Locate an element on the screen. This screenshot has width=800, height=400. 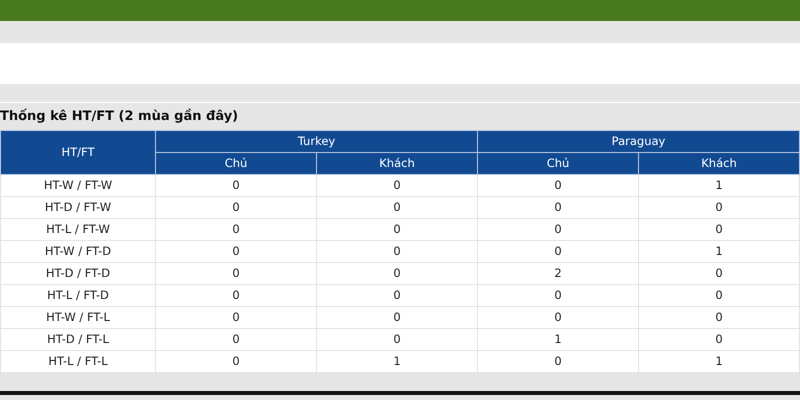
row-label: HT-D / FT-W is located at coordinates (78, 207).